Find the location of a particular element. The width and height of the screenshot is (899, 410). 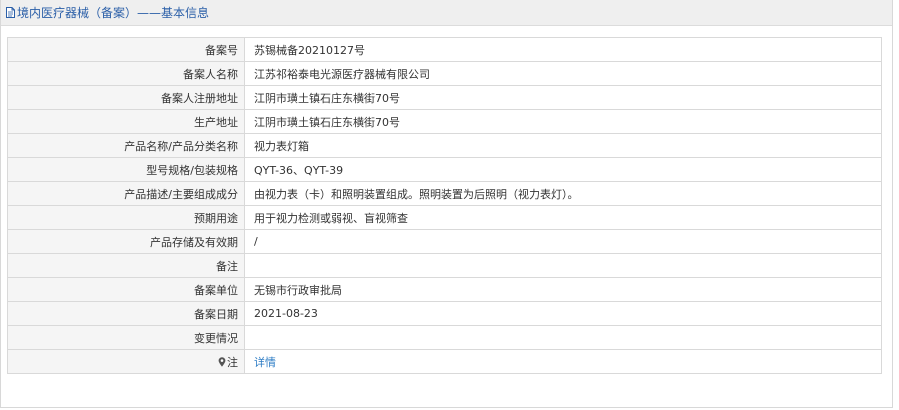

details-link: 详情 is located at coordinates (265, 362).